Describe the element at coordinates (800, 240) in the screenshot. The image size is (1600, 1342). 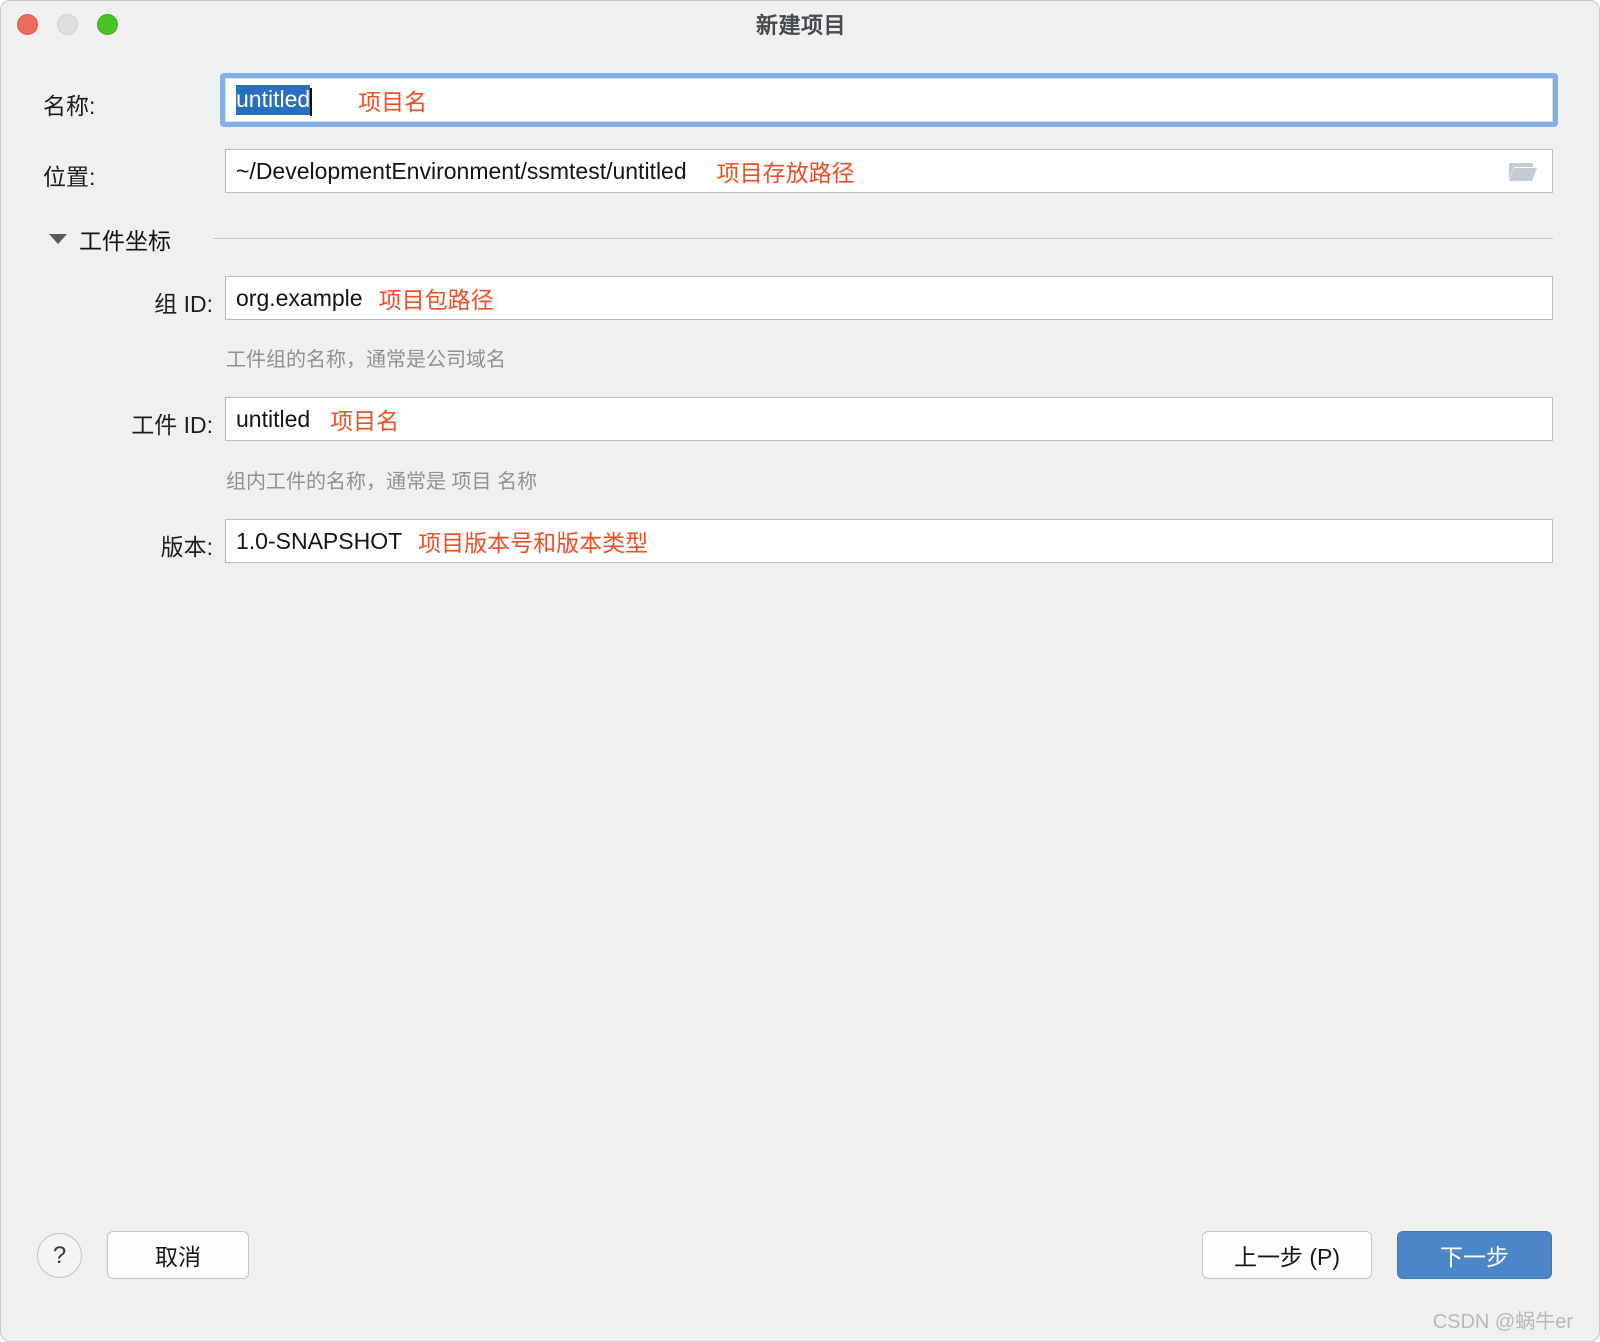
I see `artifact-coordinates-section-header: 工件坐标` at that location.